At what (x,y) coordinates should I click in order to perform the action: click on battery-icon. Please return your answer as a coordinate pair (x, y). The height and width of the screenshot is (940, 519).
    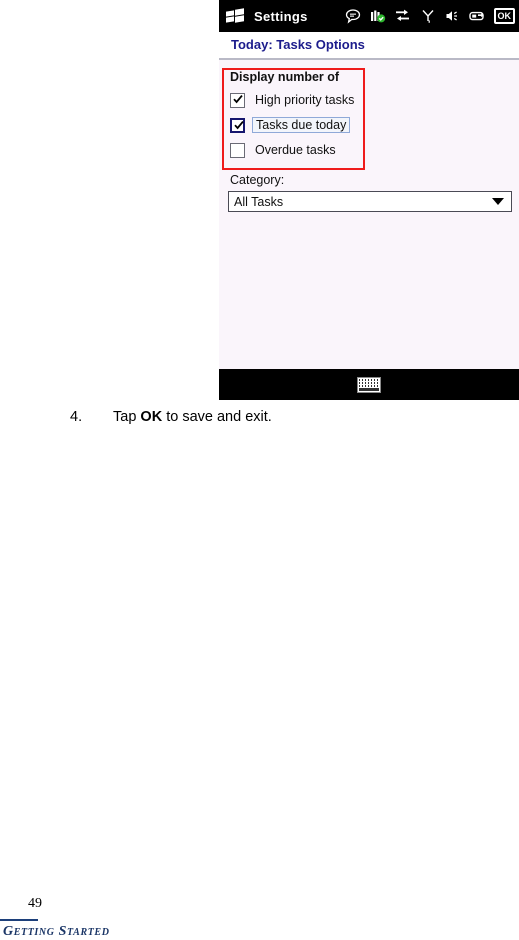
    Looking at the image, I should click on (478, 16).